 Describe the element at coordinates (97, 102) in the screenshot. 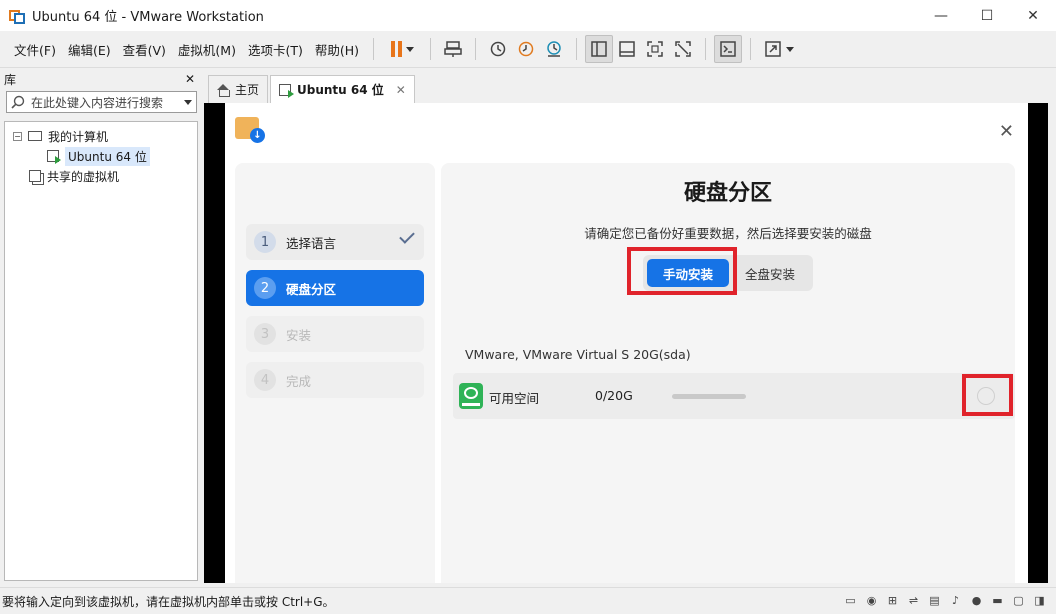

I see `search-placeholder: 在此处键入内容进行搜索` at that location.